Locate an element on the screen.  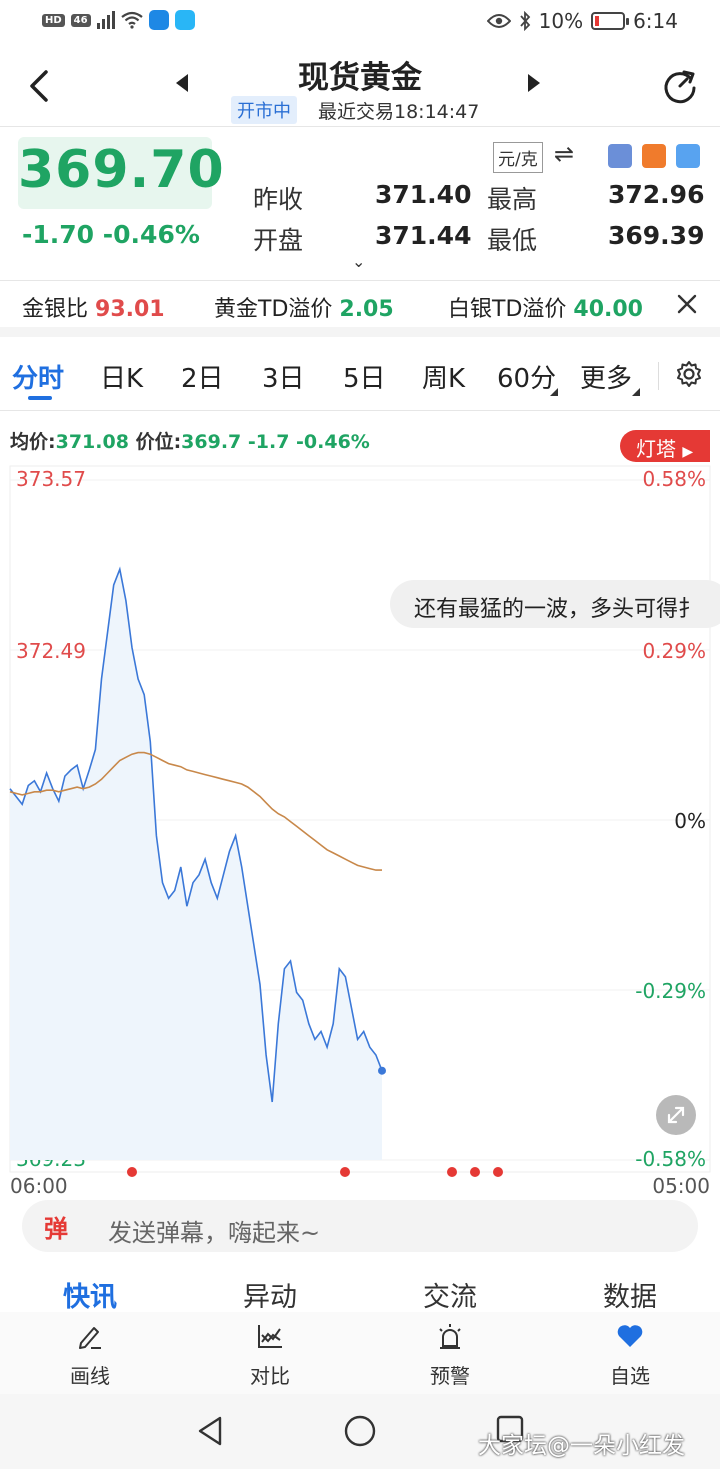
next-instrument-arrow is located at coordinates (534, 83).